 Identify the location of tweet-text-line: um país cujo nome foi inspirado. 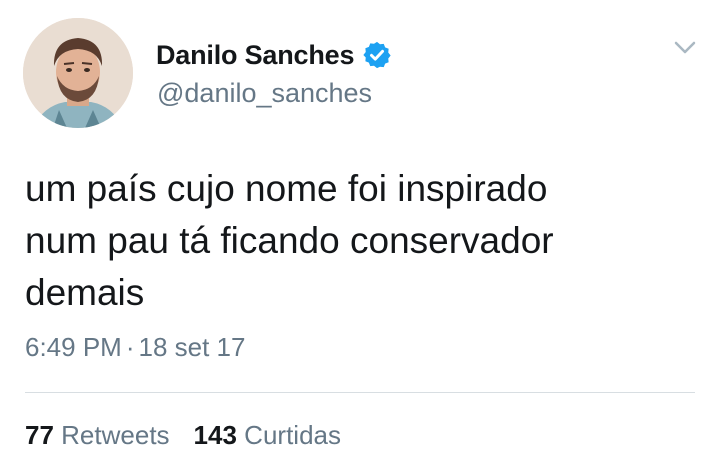
(286, 188).